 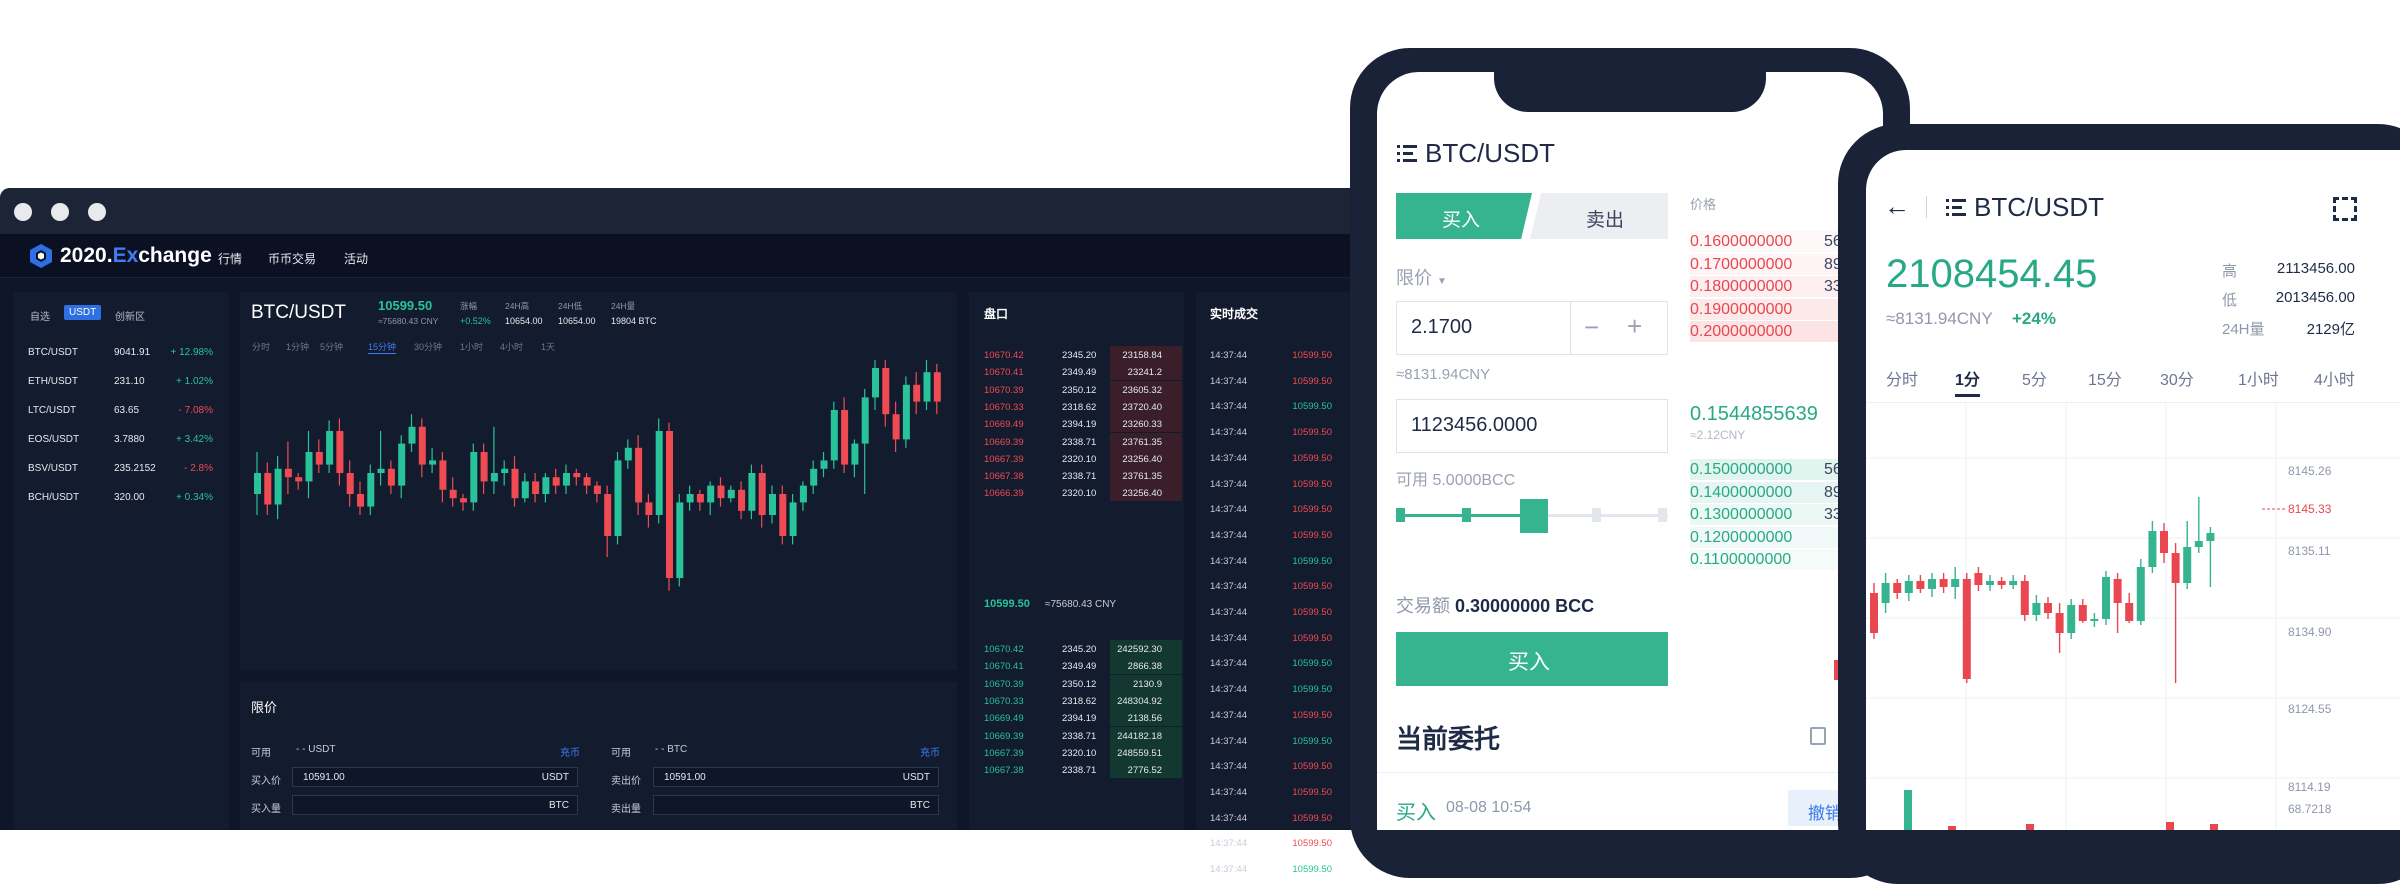 I want to click on menu-icon, so click(x=1408, y=153).